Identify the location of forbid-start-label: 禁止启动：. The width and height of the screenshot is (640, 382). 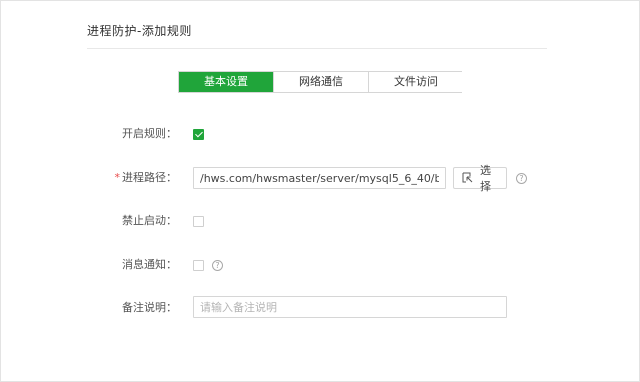
(149, 220).